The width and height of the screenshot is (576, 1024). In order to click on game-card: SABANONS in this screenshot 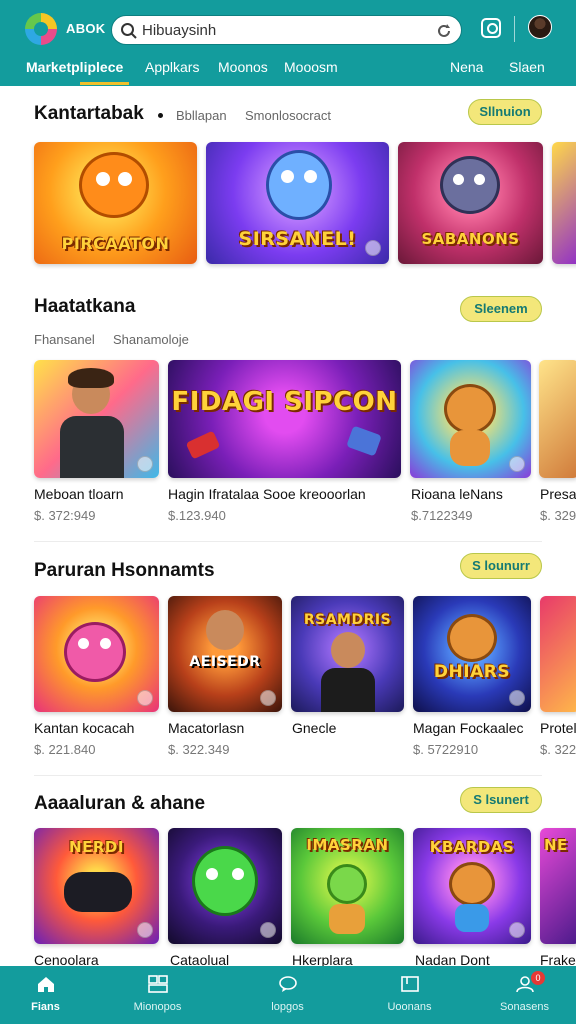, I will do `click(470, 203)`.